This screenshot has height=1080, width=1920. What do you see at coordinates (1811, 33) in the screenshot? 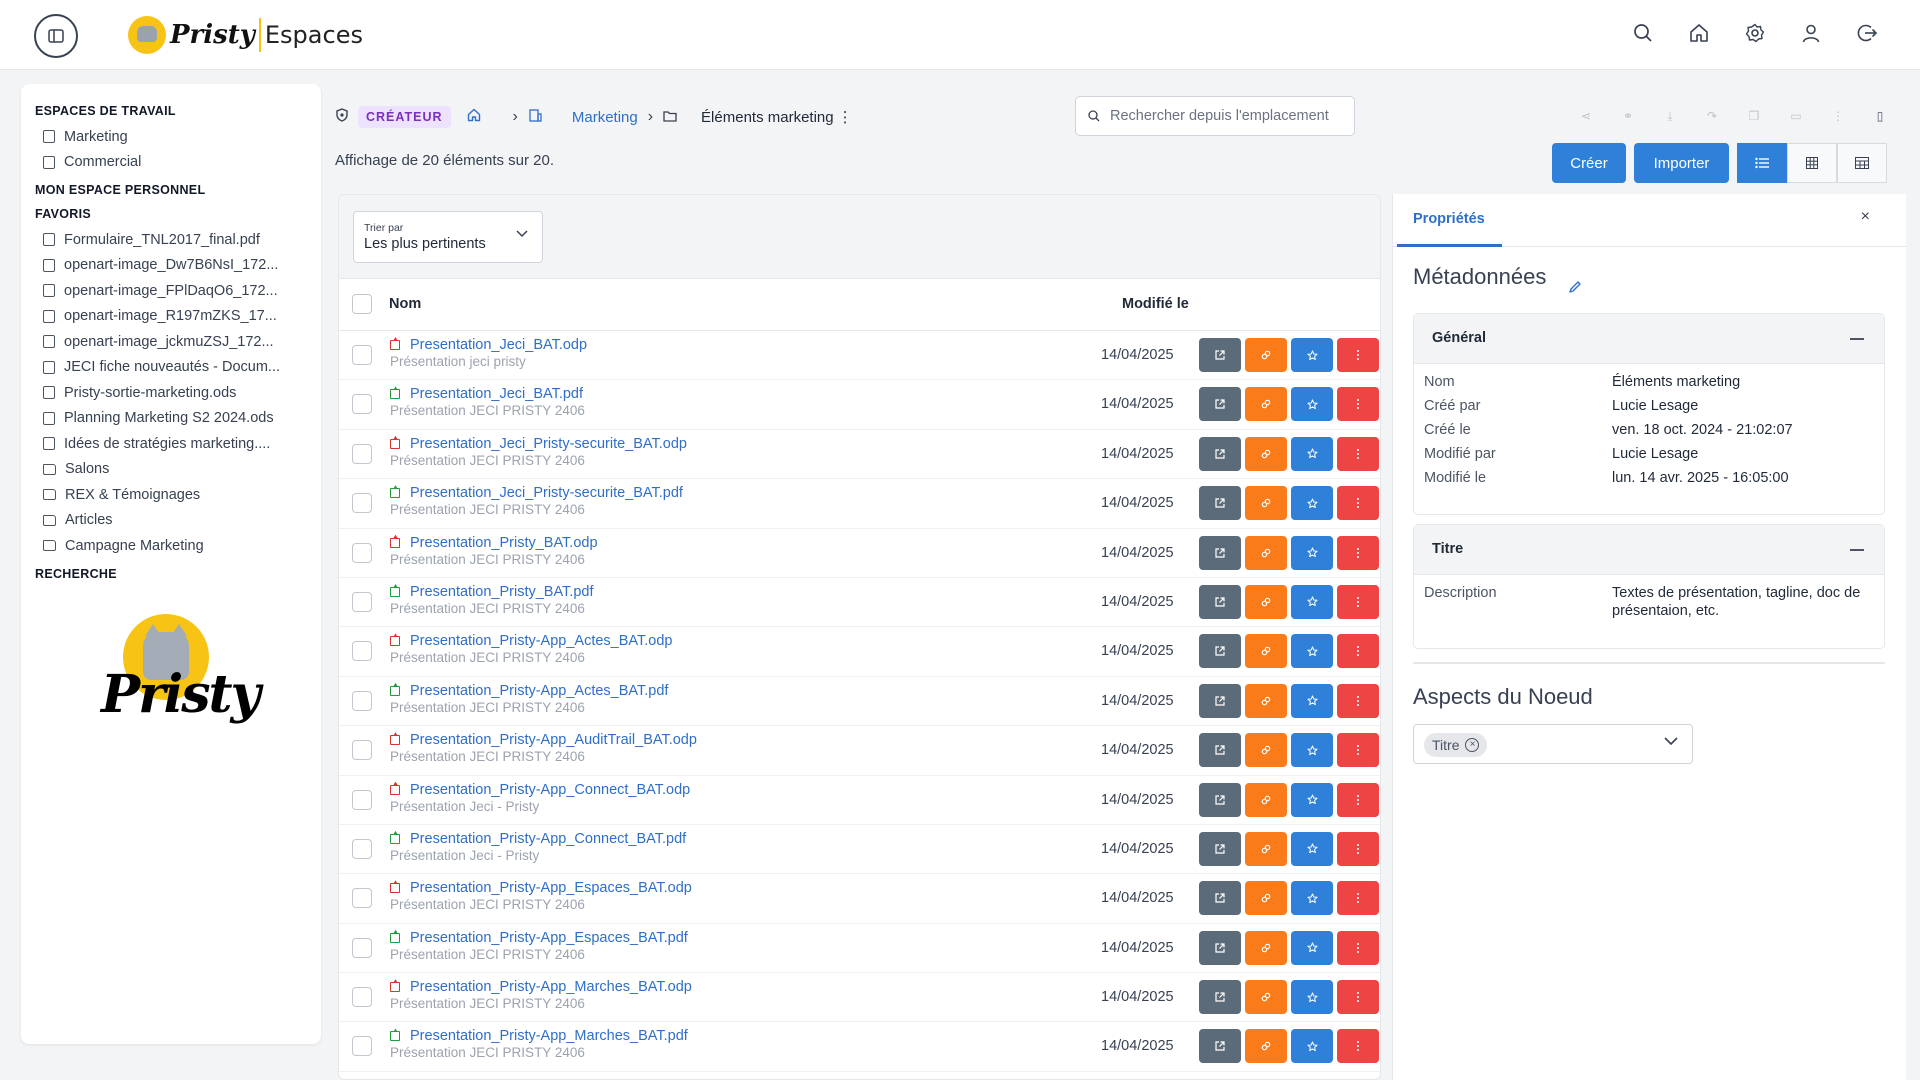
I see `user-icon` at bounding box center [1811, 33].